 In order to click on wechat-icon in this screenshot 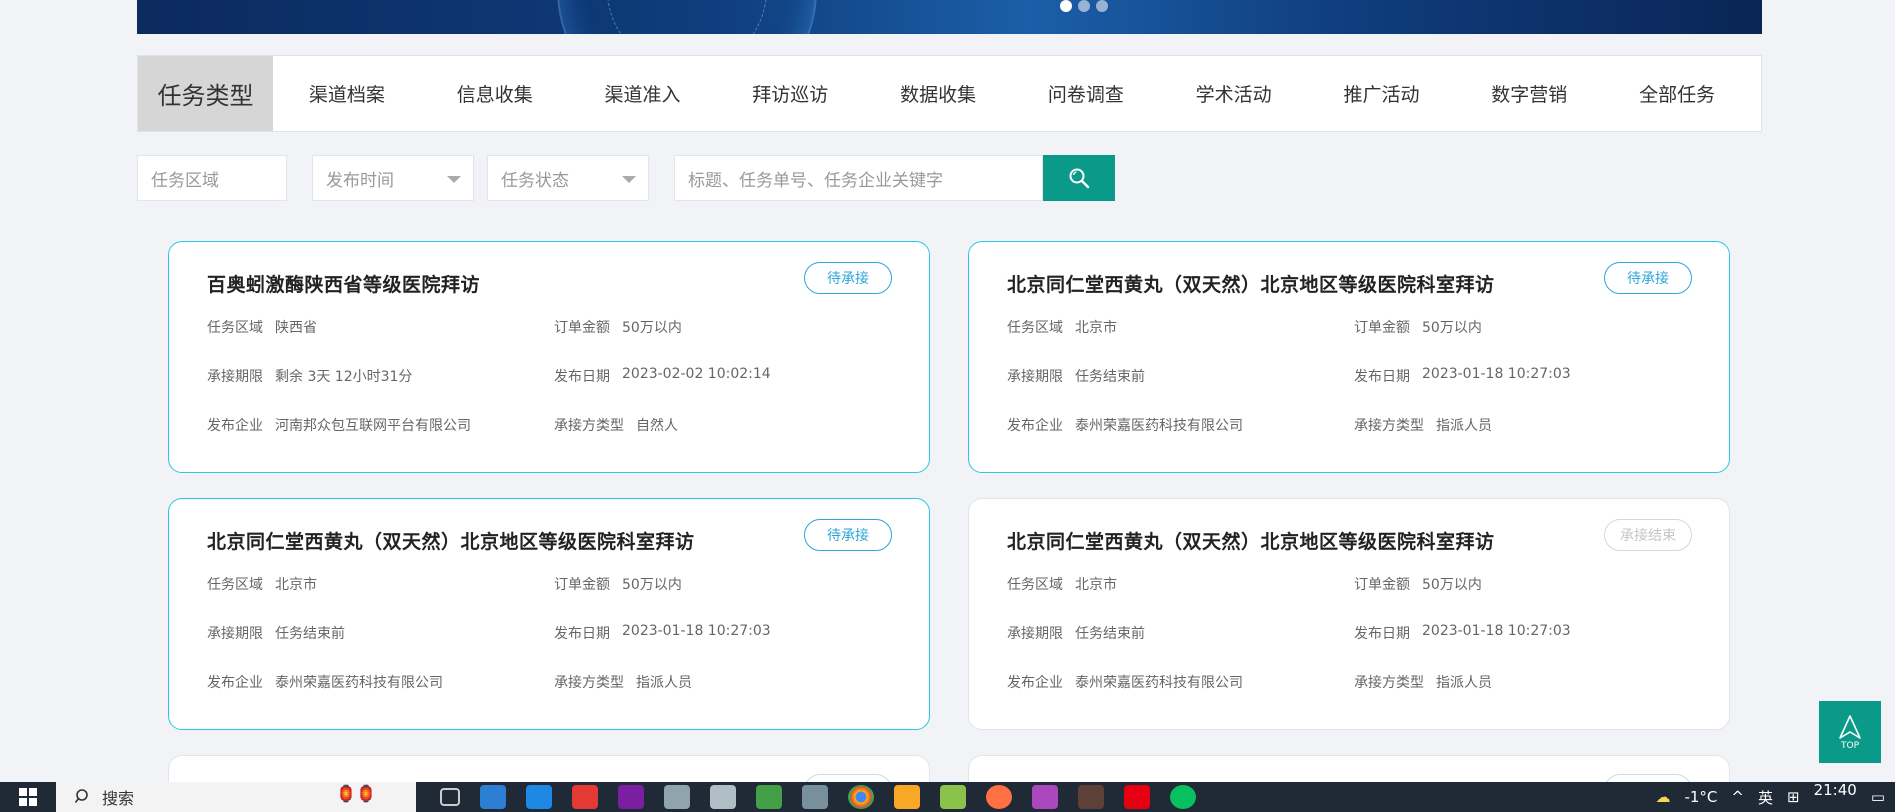, I will do `click(1183, 797)`.